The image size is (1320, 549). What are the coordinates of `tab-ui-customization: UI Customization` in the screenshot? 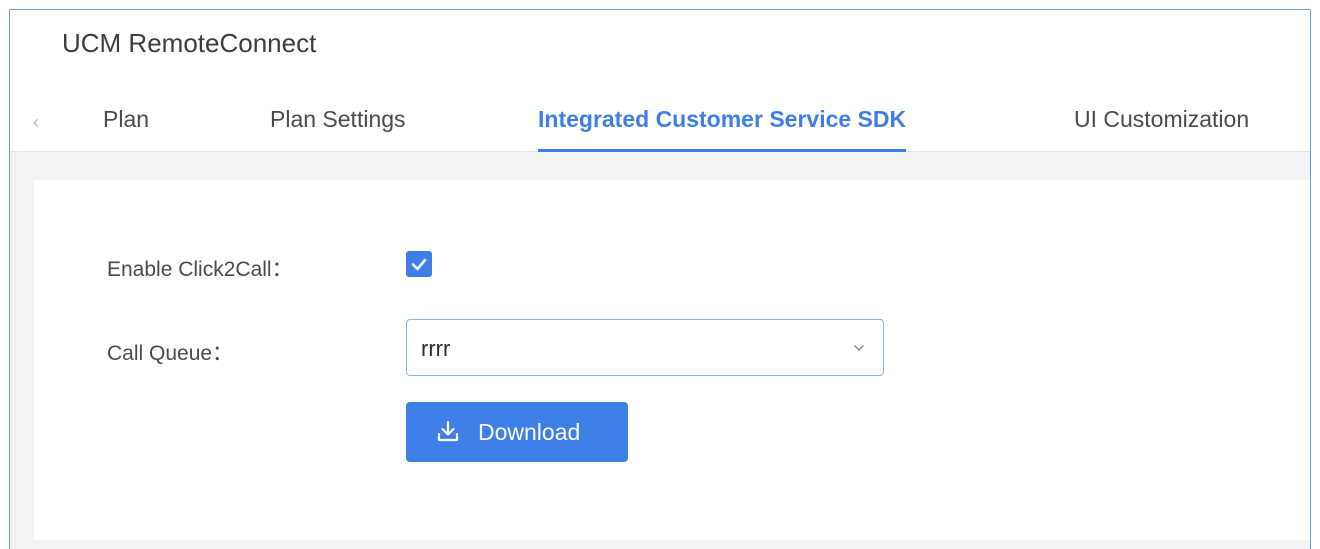 It's located at (1161, 119).